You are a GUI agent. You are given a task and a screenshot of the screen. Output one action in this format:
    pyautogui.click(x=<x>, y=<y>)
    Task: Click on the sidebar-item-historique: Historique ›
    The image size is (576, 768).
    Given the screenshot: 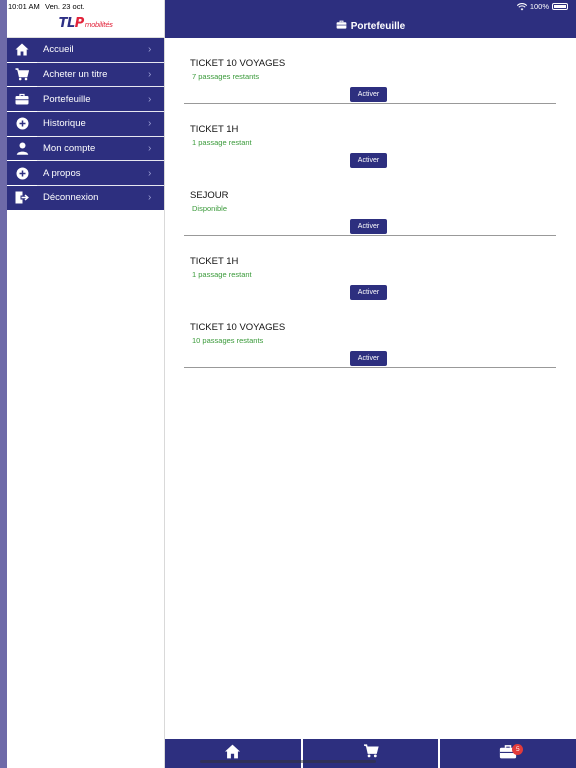 What is the action you would take?
    pyautogui.click(x=85, y=124)
    